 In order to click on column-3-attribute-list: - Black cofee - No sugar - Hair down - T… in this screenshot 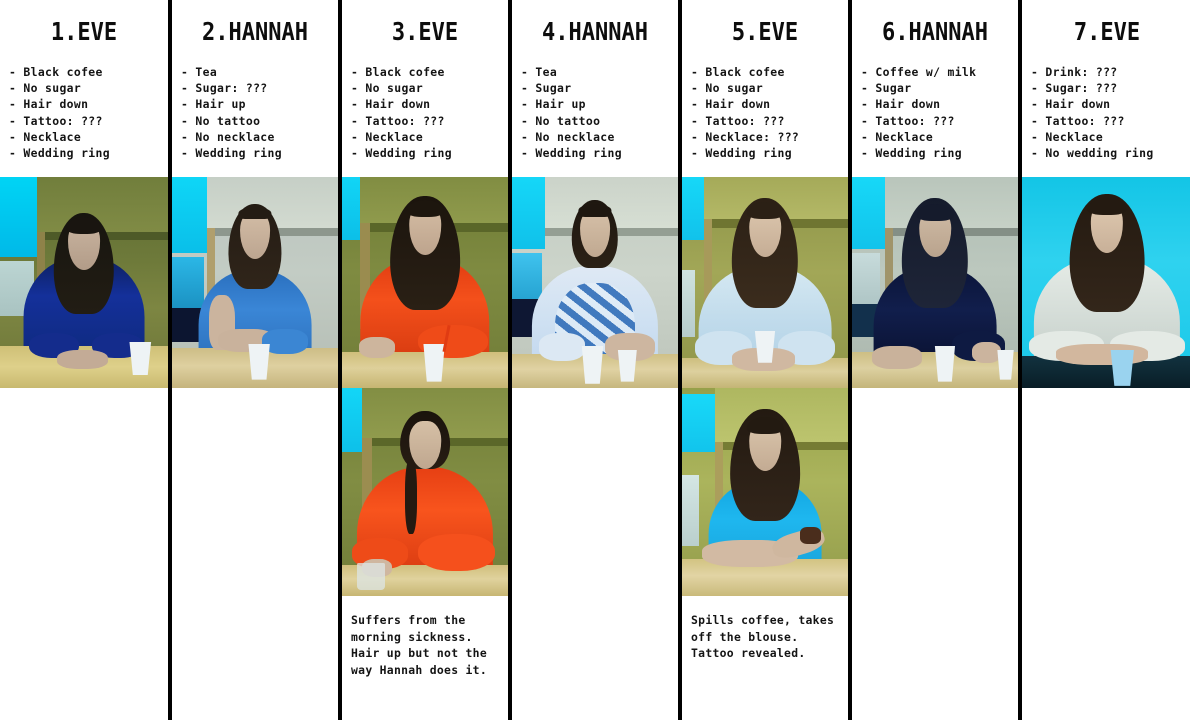, I will do `click(425, 112)`.